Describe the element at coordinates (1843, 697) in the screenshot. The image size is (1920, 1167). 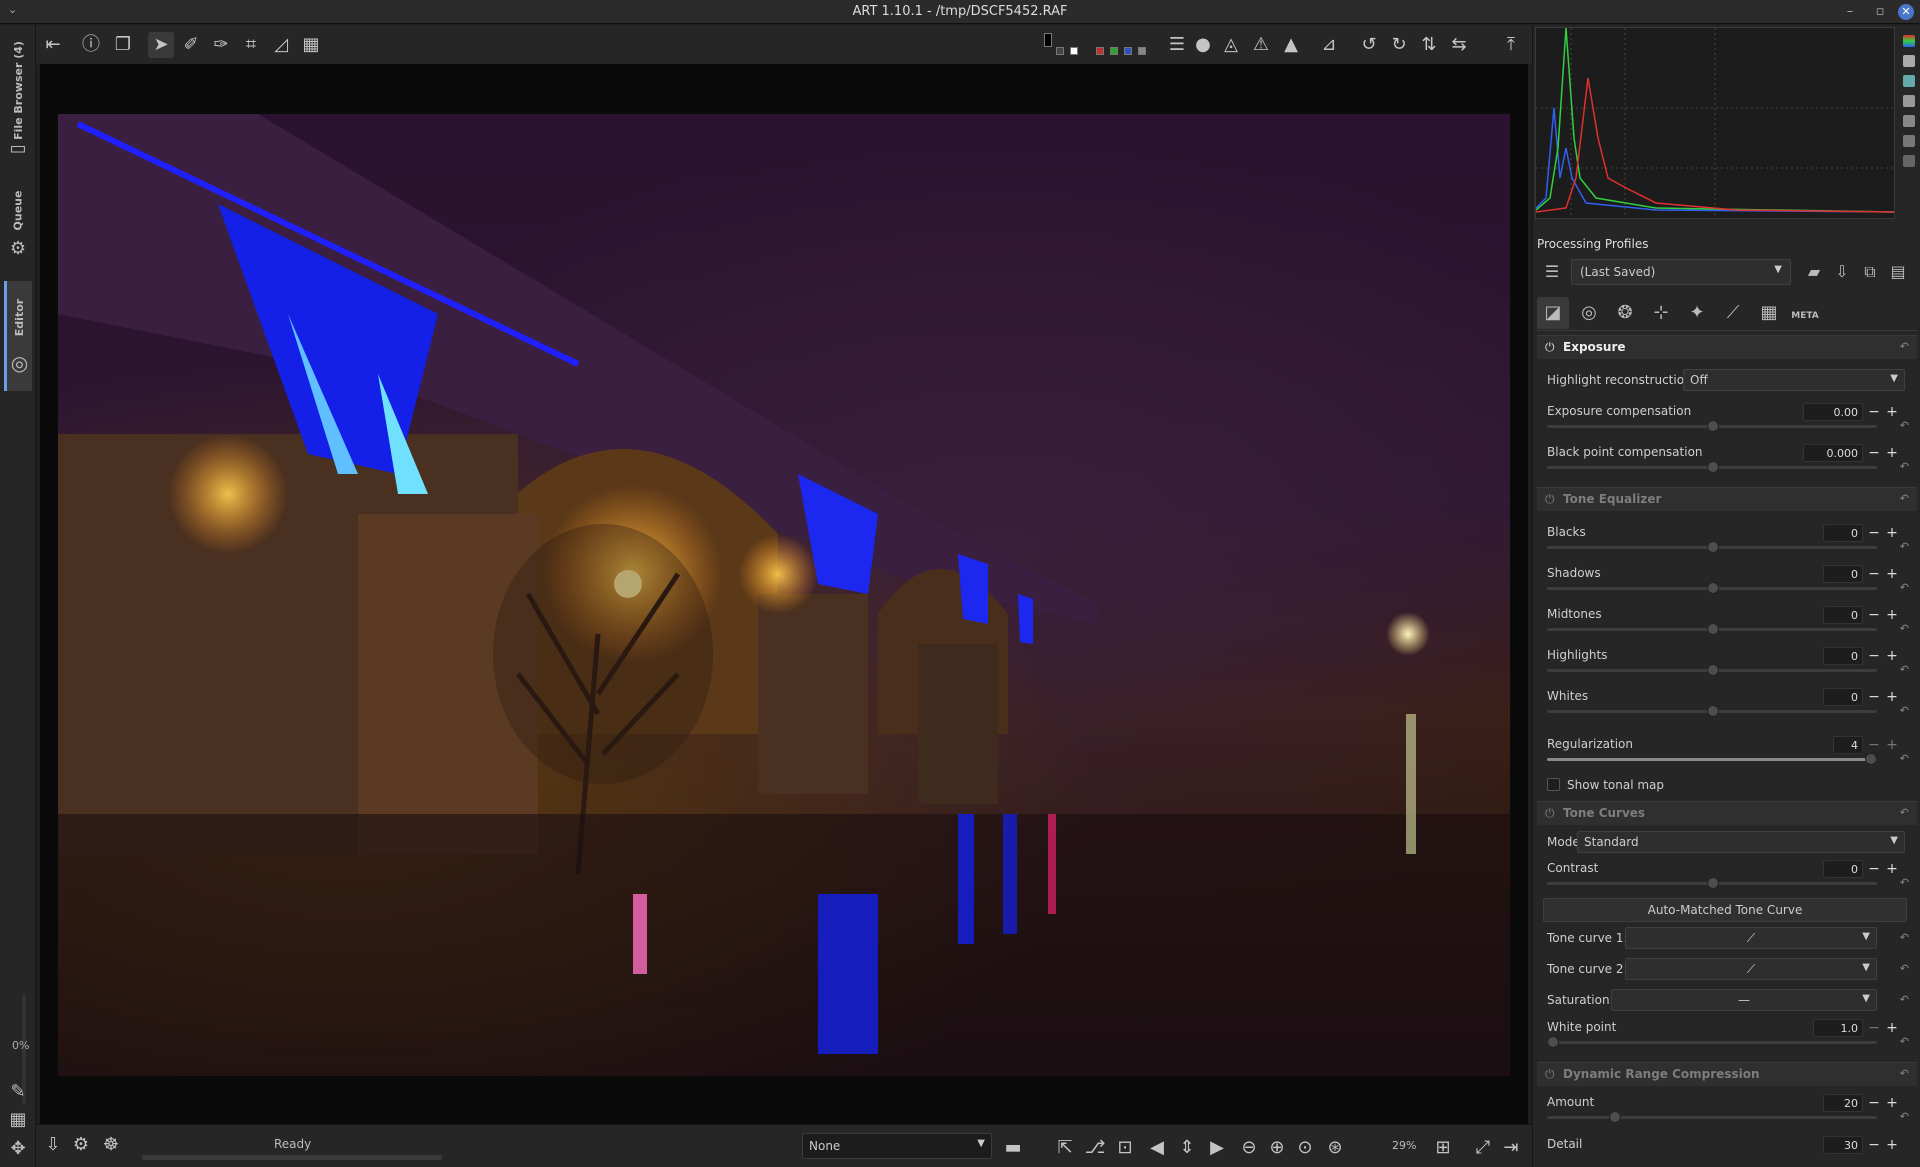
I see `whites-input: 0` at that location.